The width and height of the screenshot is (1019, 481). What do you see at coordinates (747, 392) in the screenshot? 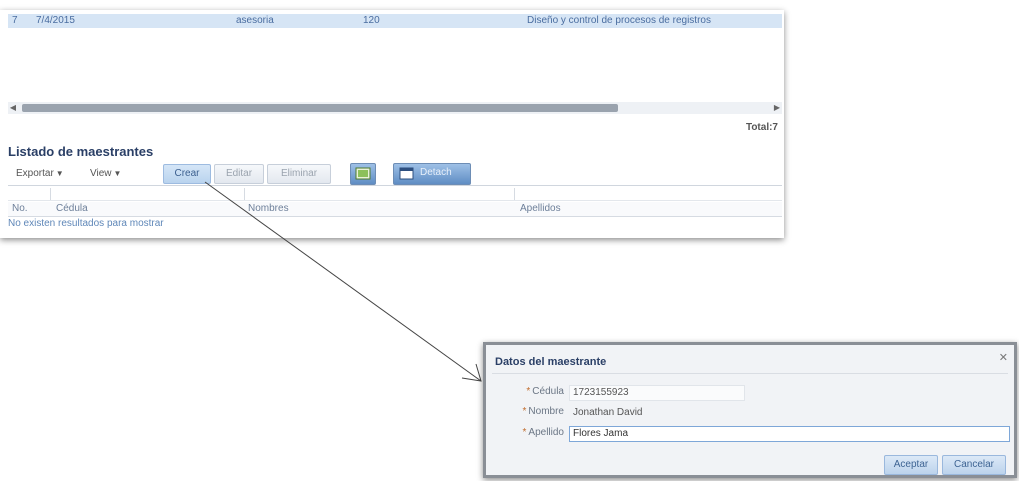
I see `field-row-cedula: * Cédula 1723155923` at bounding box center [747, 392].